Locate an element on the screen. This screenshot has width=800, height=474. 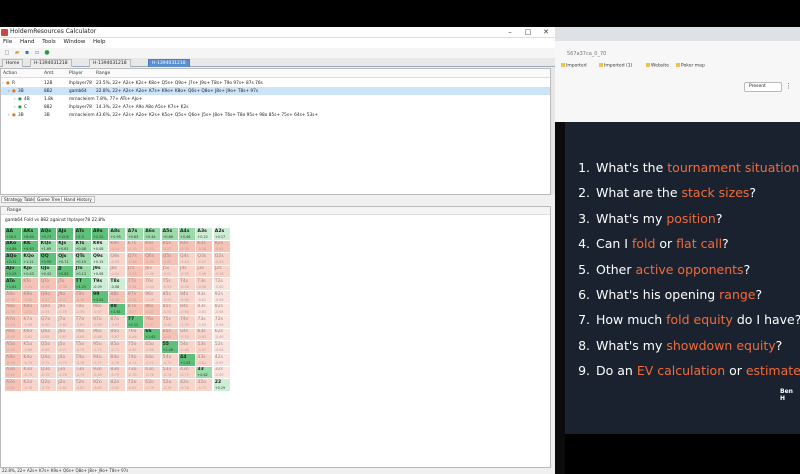
range-cell: 75o -0.69 is located at coordinates (135, 347).